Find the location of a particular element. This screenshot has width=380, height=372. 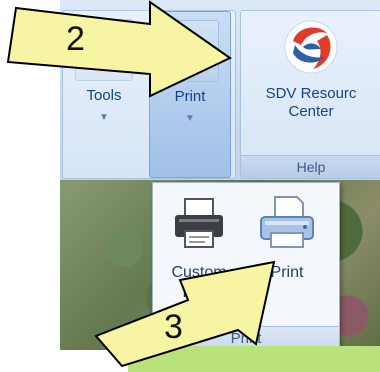

resource-center-label-line1: SDV Resourc is located at coordinates (311, 93).